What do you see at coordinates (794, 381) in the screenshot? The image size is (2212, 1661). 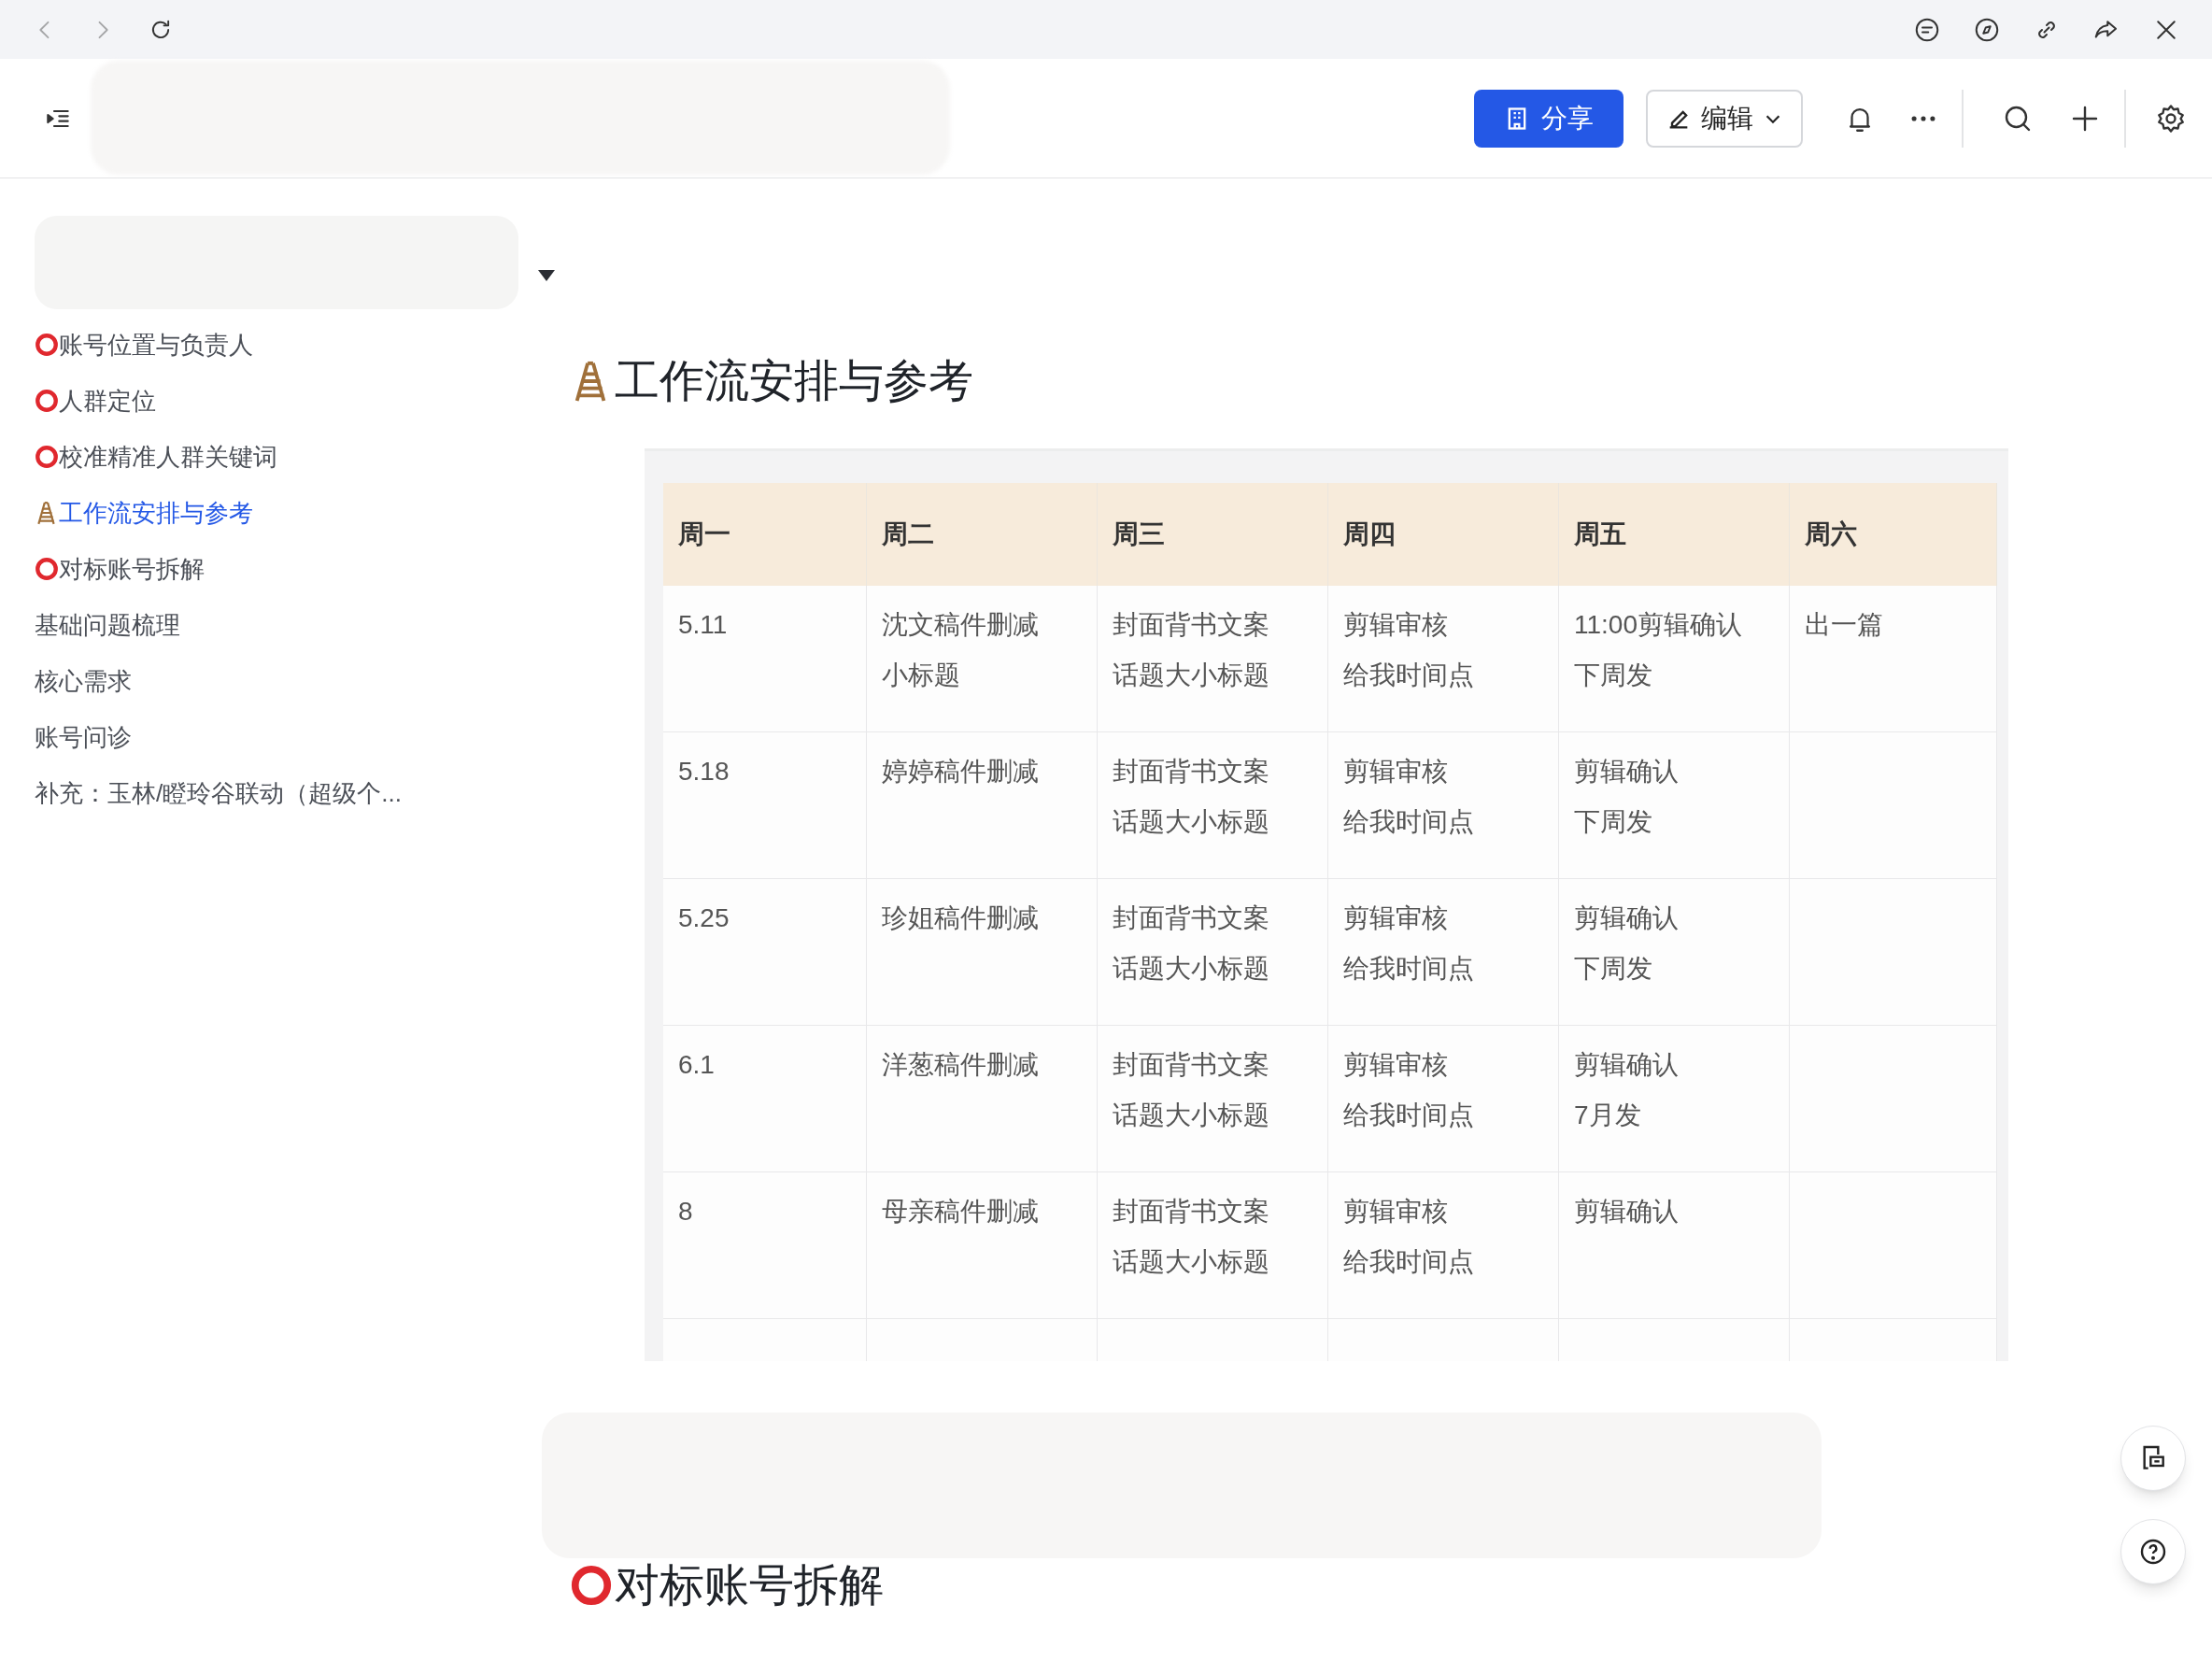 I see `section-heading: 工作流安排与参考` at bounding box center [794, 381].